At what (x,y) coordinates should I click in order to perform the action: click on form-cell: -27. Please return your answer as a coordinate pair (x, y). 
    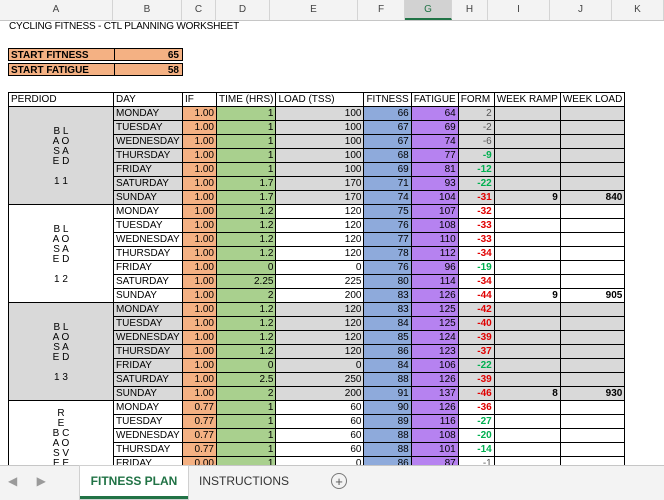
    Looking at the image, I should click on (476, 421).